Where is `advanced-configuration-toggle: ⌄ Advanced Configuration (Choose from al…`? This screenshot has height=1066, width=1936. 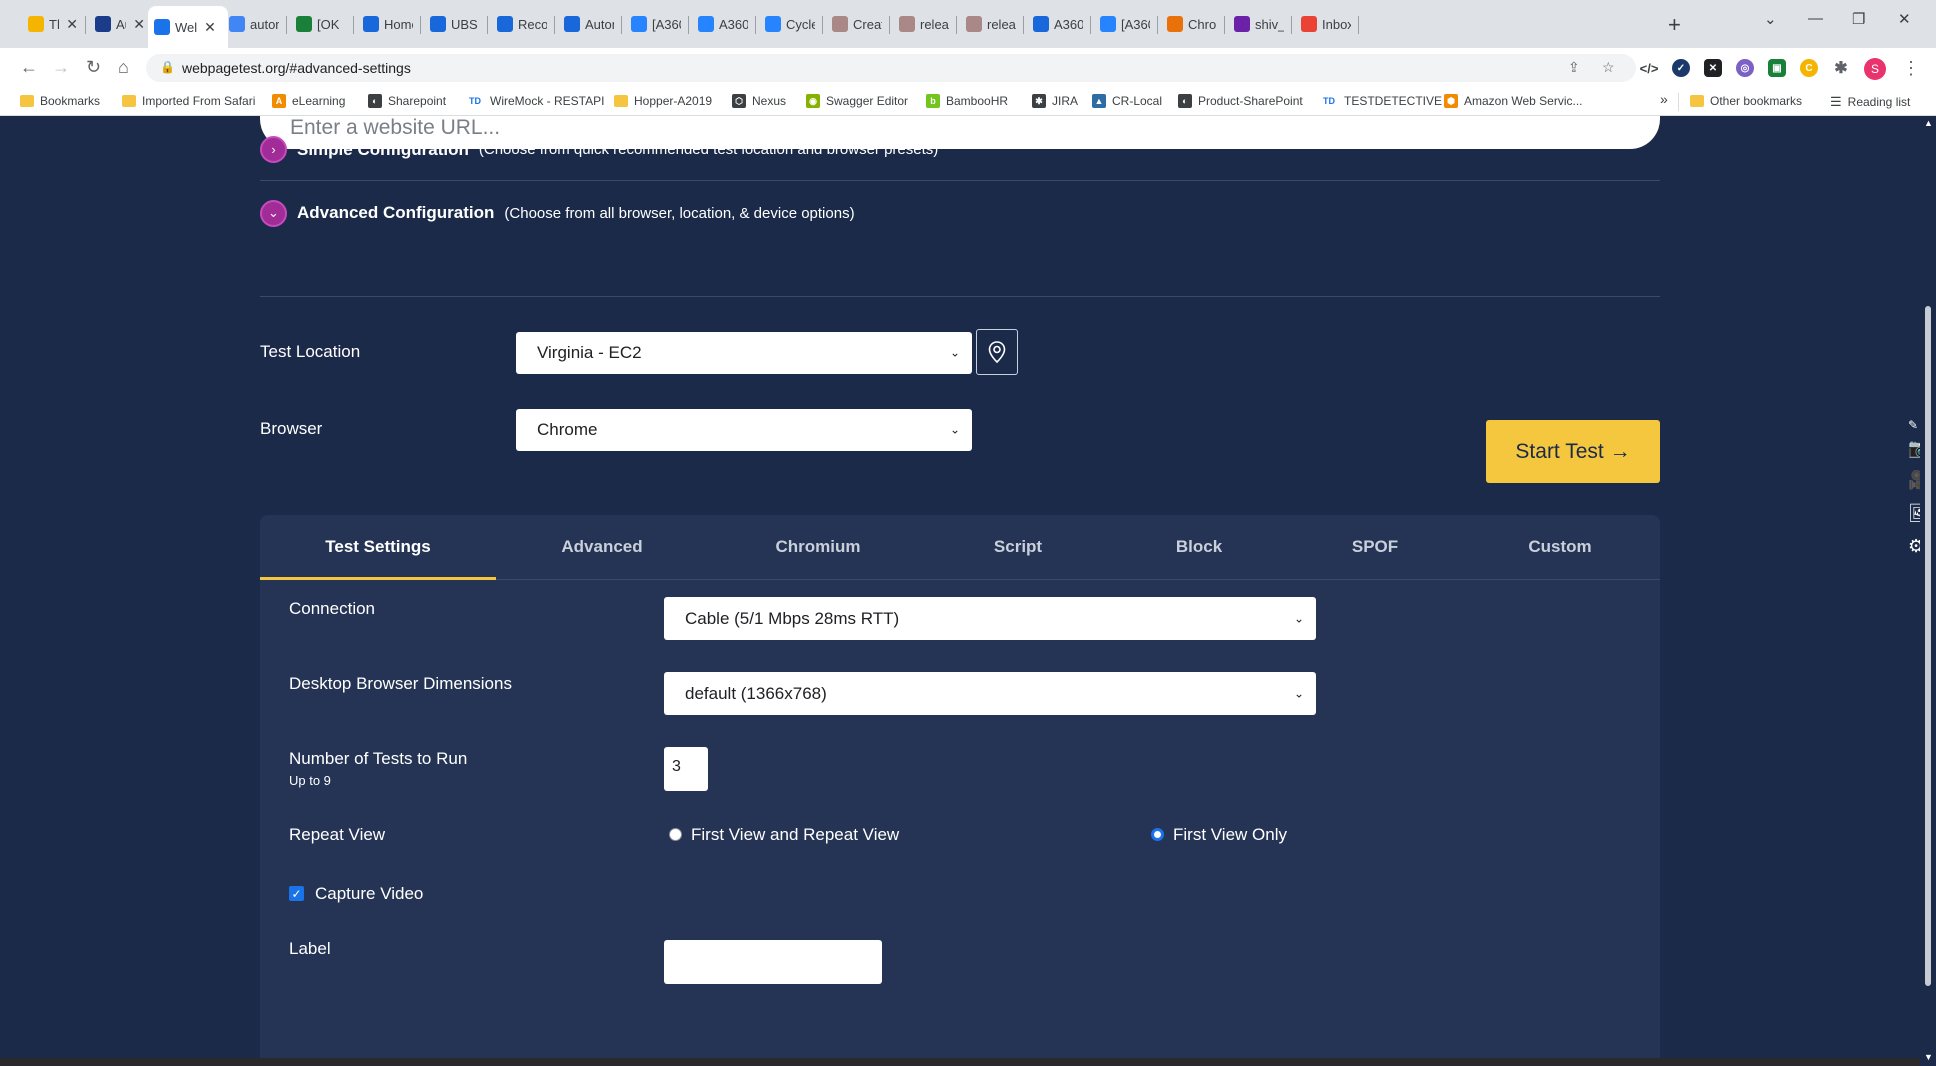
advanced-configuration-toggle: ⌄ Advanced Configuration (Choose from al… is located at coordinates (960, 213).